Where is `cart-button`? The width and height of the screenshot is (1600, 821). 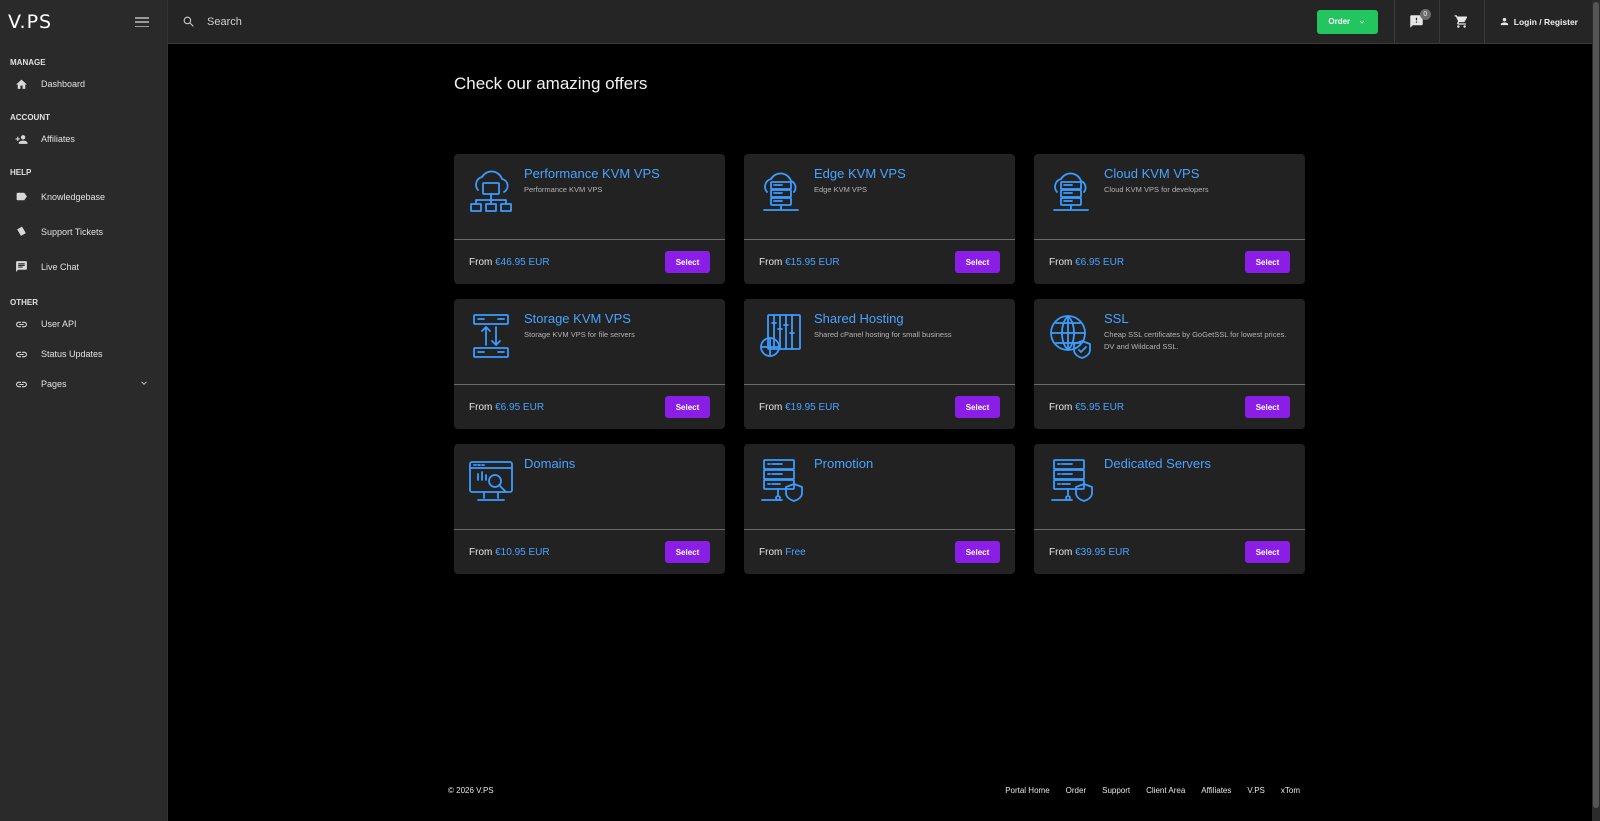 cart-button is located at coordinates (1462, 22).